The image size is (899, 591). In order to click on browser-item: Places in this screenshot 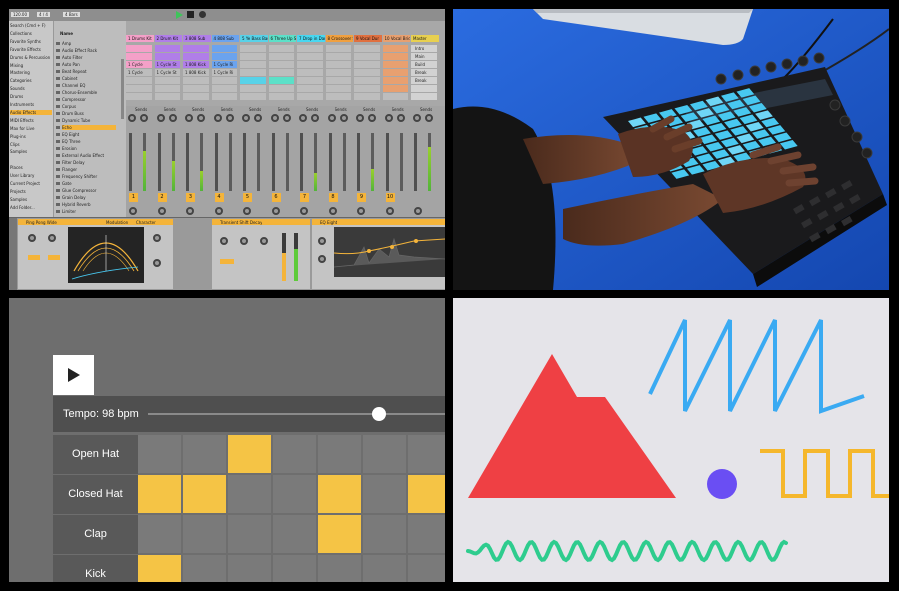, I will do `click(31, 167)`.